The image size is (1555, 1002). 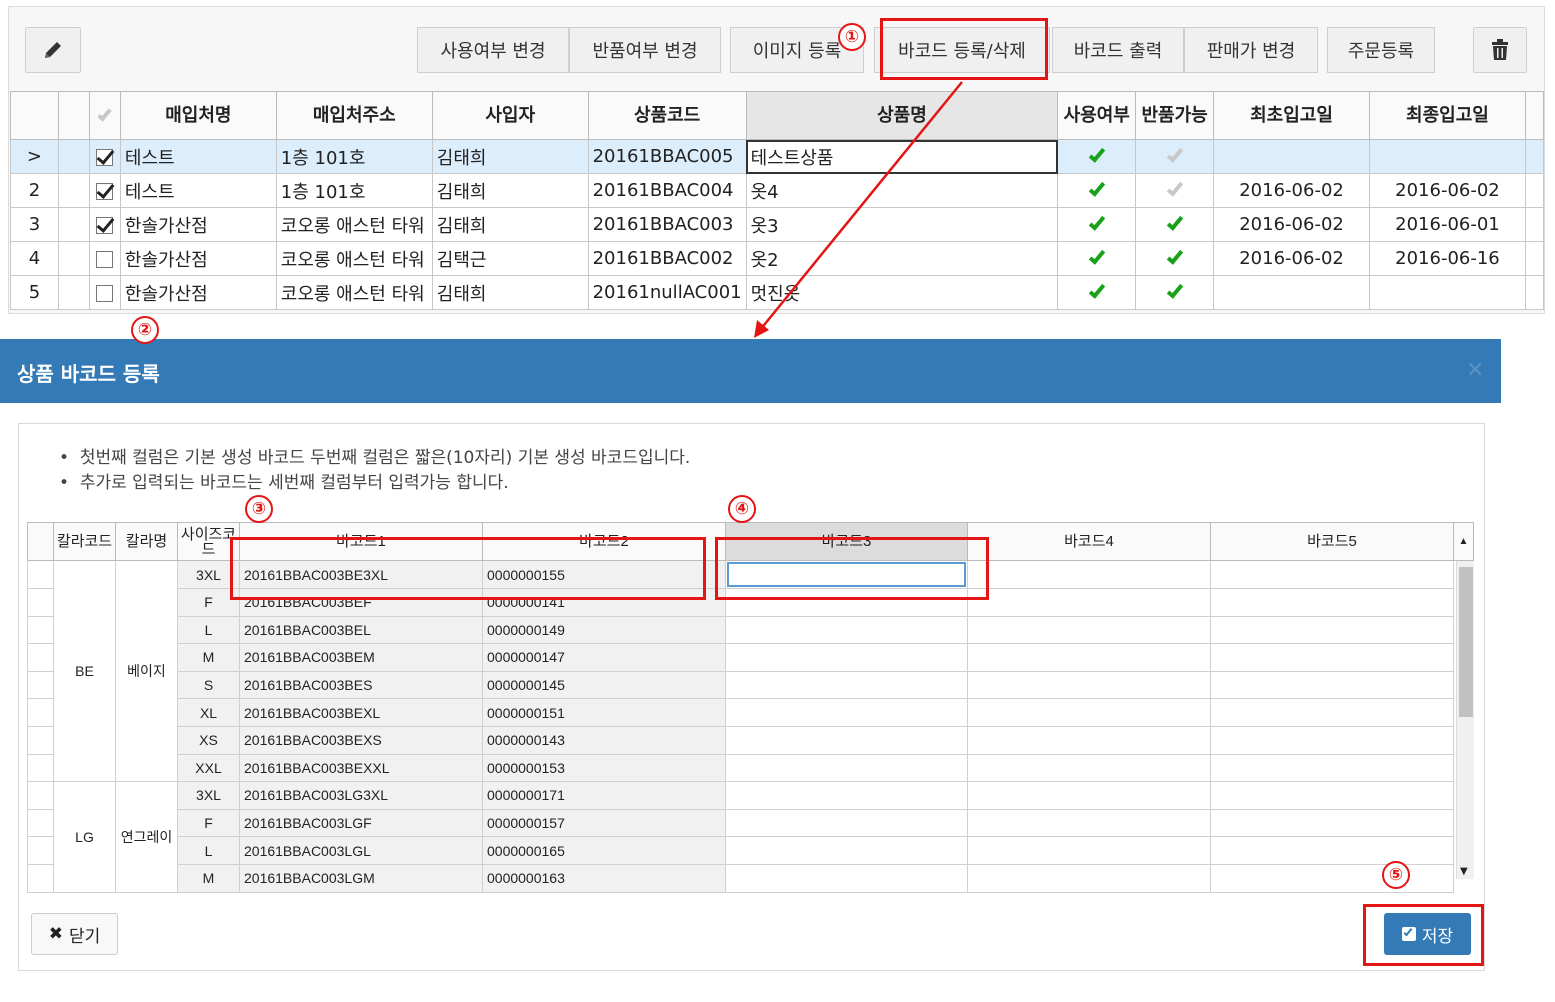 I want to click on annotation-marker-3: ③, so click(x=259, y=509).